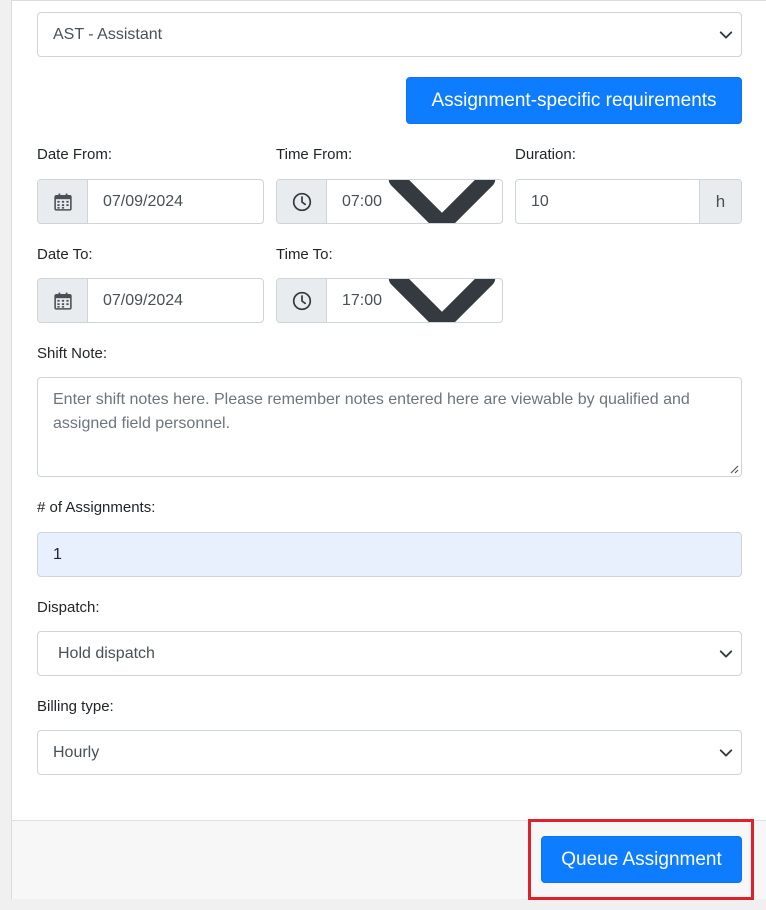  I want to click on time-to-value: 17:00, so click(362, 300).